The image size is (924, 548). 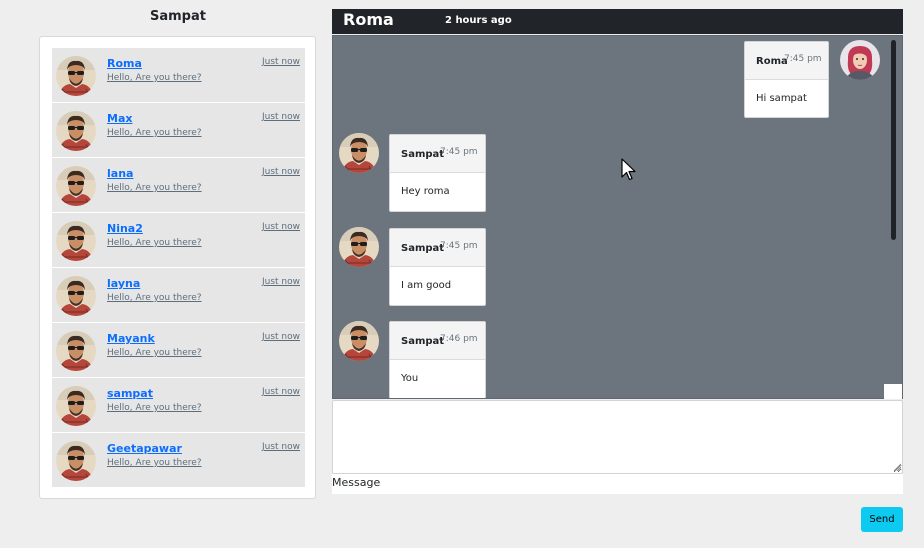 I want to click on contact-name: sampat, so click(x=130, y=393).